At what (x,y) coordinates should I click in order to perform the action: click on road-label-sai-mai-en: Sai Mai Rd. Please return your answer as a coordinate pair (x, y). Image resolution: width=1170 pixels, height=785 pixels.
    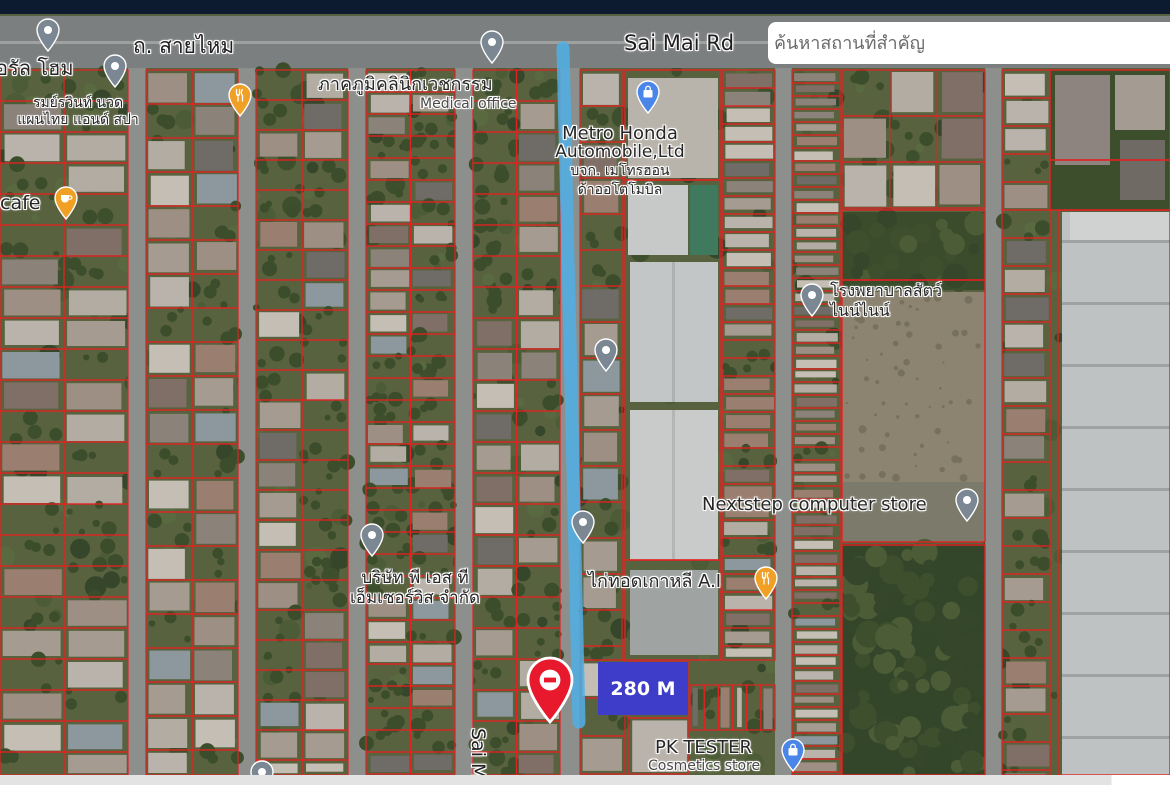
    Looking at the image, I should click on (679, 43).